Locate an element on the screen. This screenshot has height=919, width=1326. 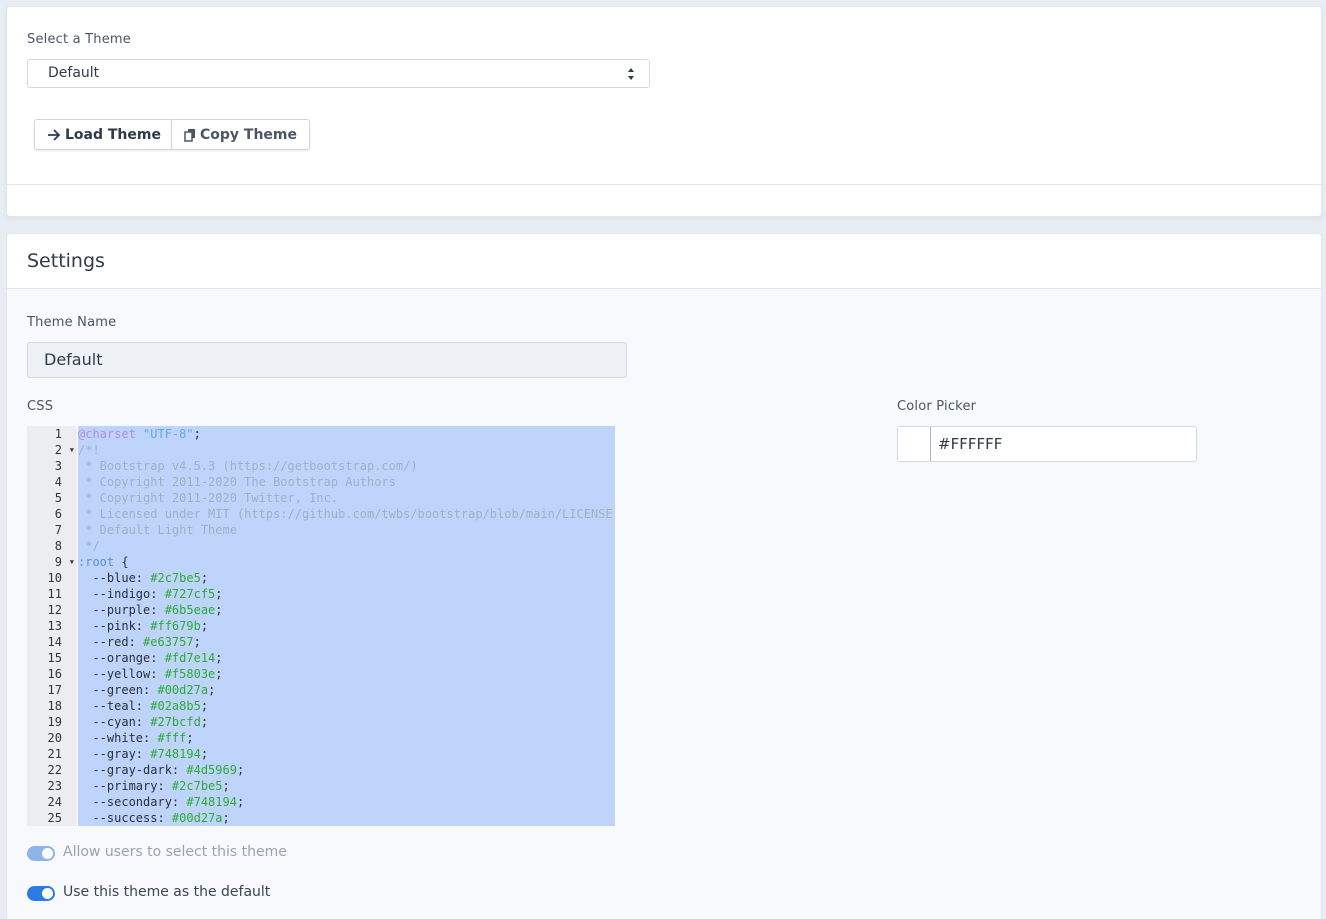
code-token: * Default Light Theme is located at coordinates (157, 530).